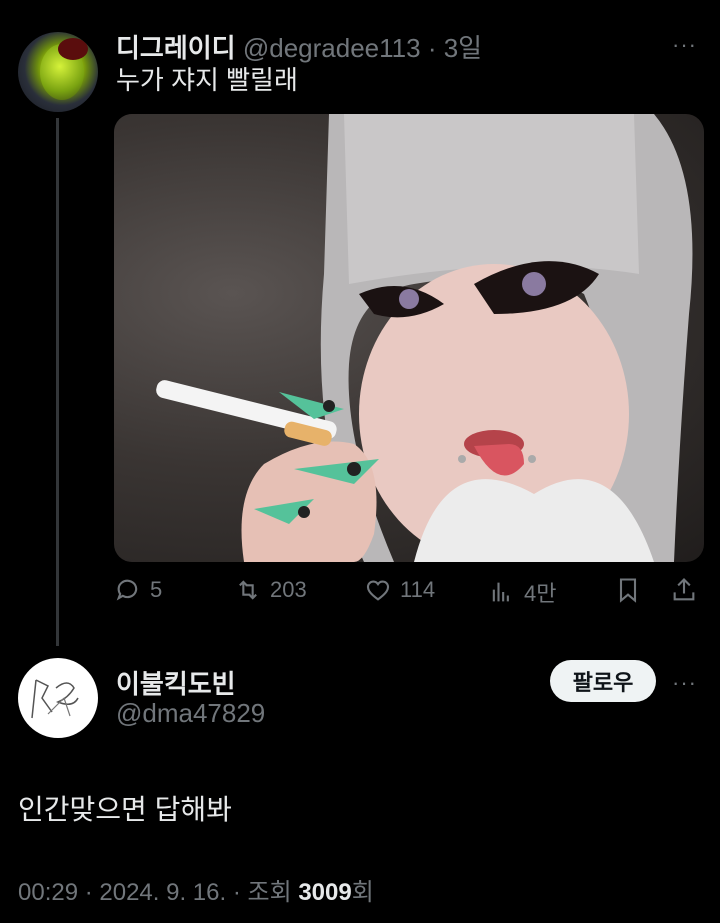 This screenshot has height=923, width=720. What do you see at coordinates (57, 382) in the screenshot?
I see `thread-connector` at bounding box center [57, 382].